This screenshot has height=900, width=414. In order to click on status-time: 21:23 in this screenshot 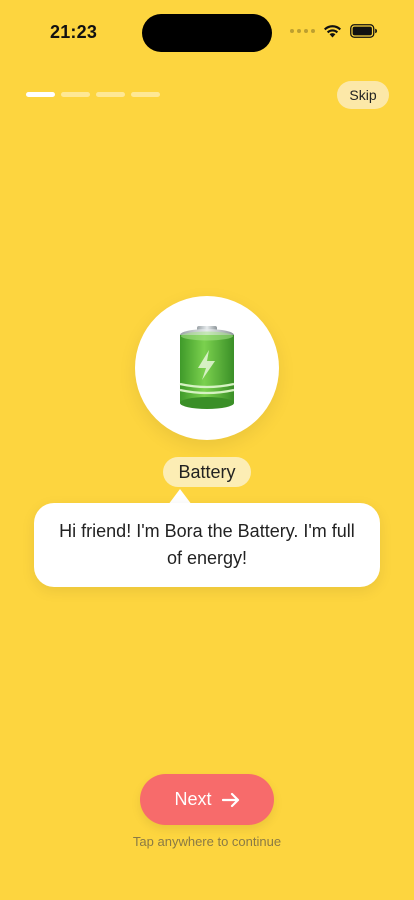, I will do `click(74, 32)`.